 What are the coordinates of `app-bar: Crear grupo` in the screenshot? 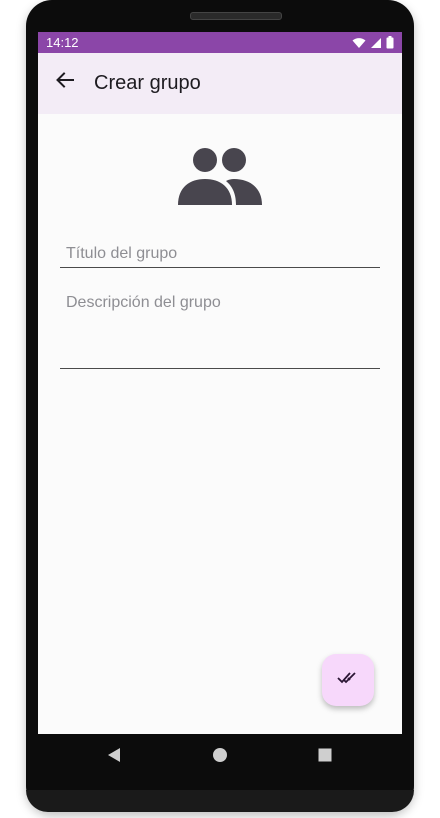 It's located at (220, 83).